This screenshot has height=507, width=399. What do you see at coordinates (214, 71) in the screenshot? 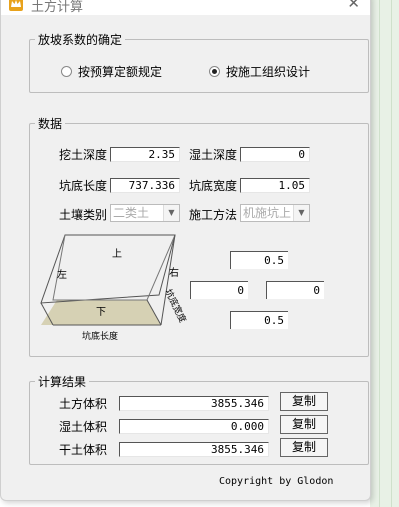
I see `radio-dot-selected` at bounding box center [214, 71].